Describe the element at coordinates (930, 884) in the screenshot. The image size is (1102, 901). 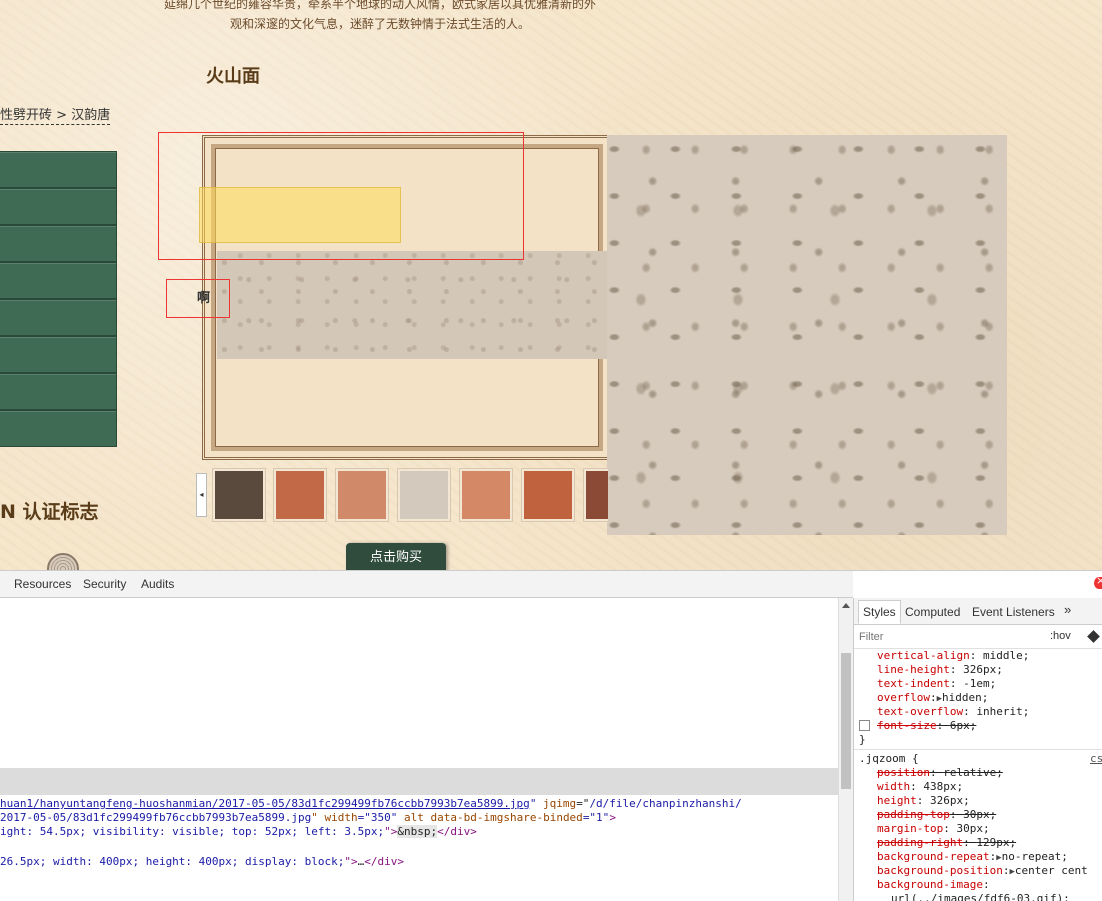
I see `css-prop-name: background-image` at that location.